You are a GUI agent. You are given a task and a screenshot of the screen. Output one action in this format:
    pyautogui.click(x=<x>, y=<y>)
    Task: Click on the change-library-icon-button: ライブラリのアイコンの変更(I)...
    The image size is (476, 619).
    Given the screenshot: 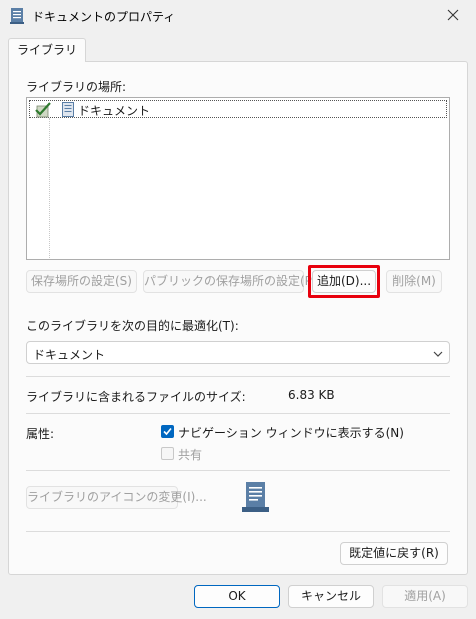 What is the action you would take?
    pyautogui.click(x=116, y=497)
    